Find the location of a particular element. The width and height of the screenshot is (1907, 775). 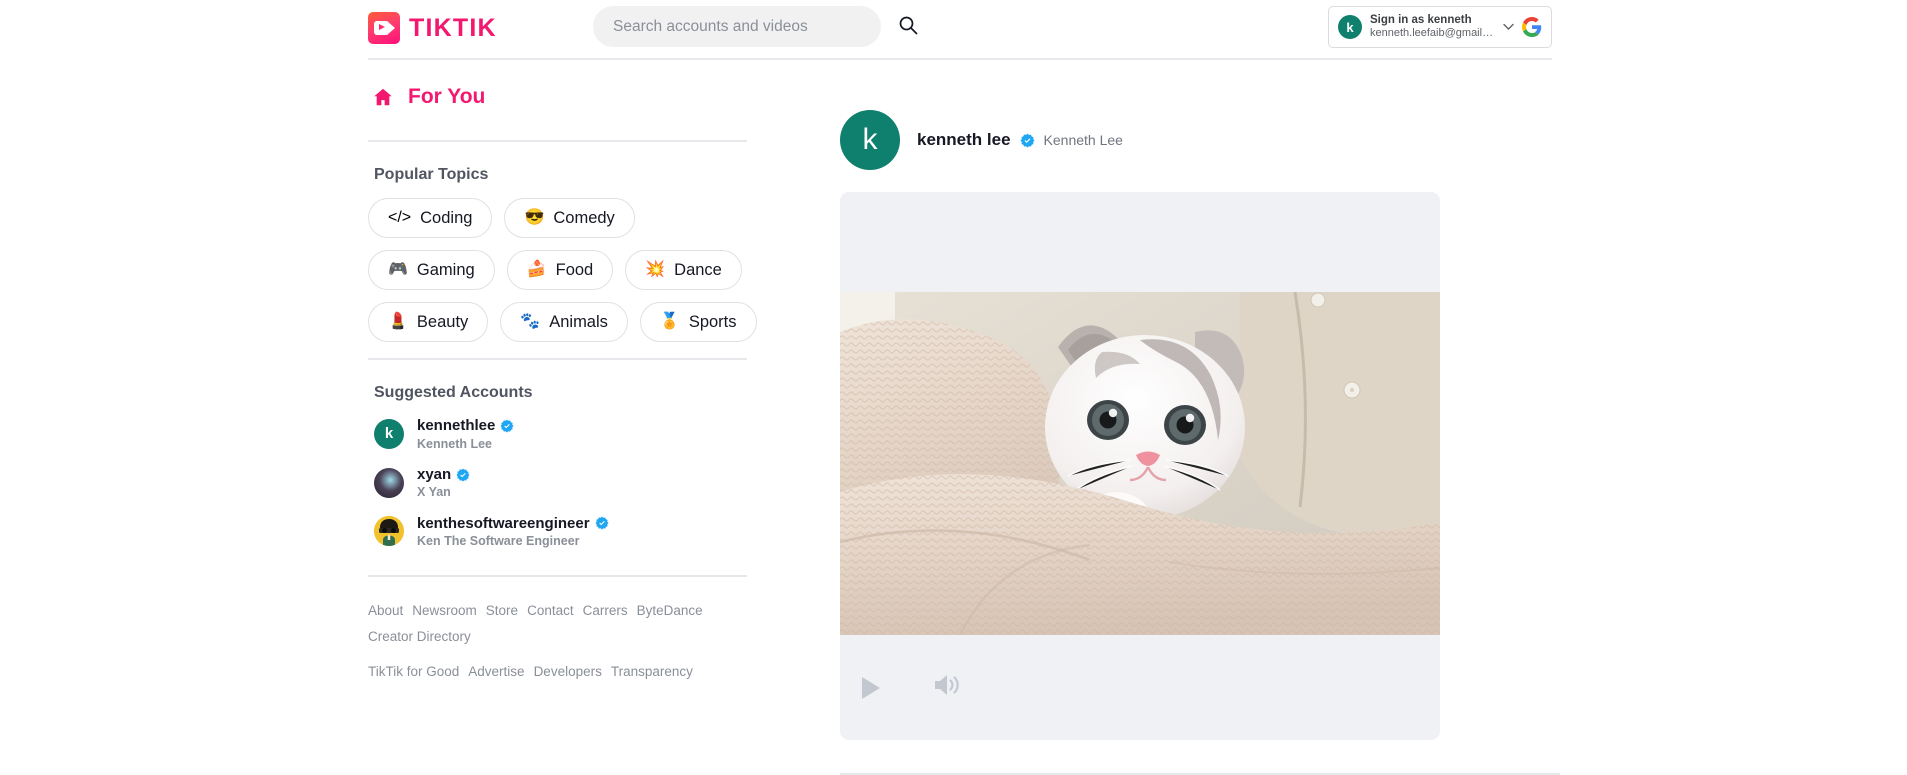

signin-email: kenneth.leefaib@gmail.com is located at coordinates (1432, 33).